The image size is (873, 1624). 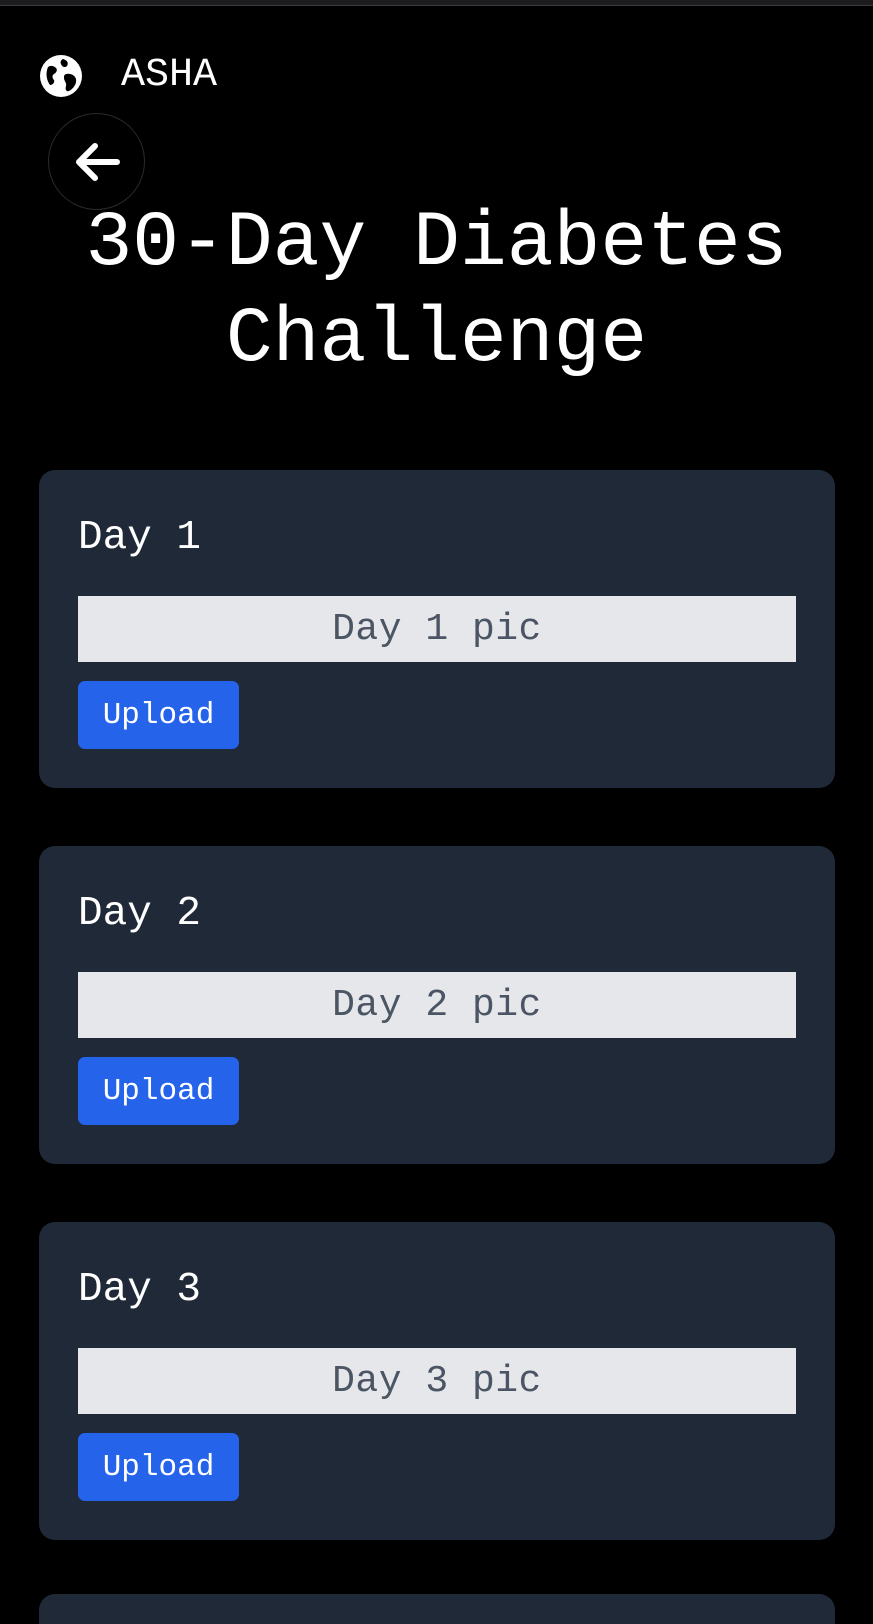 I want to click on page-title: 30-Day Diabetes Challenge, so click(x=436, y=292).